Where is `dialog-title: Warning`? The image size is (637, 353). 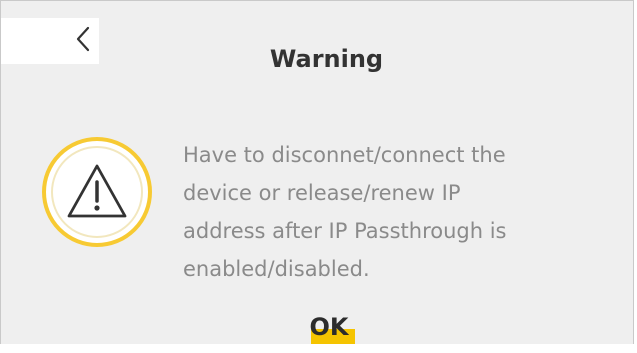 dialog-title: Warning is located at coordinates (326, 59).